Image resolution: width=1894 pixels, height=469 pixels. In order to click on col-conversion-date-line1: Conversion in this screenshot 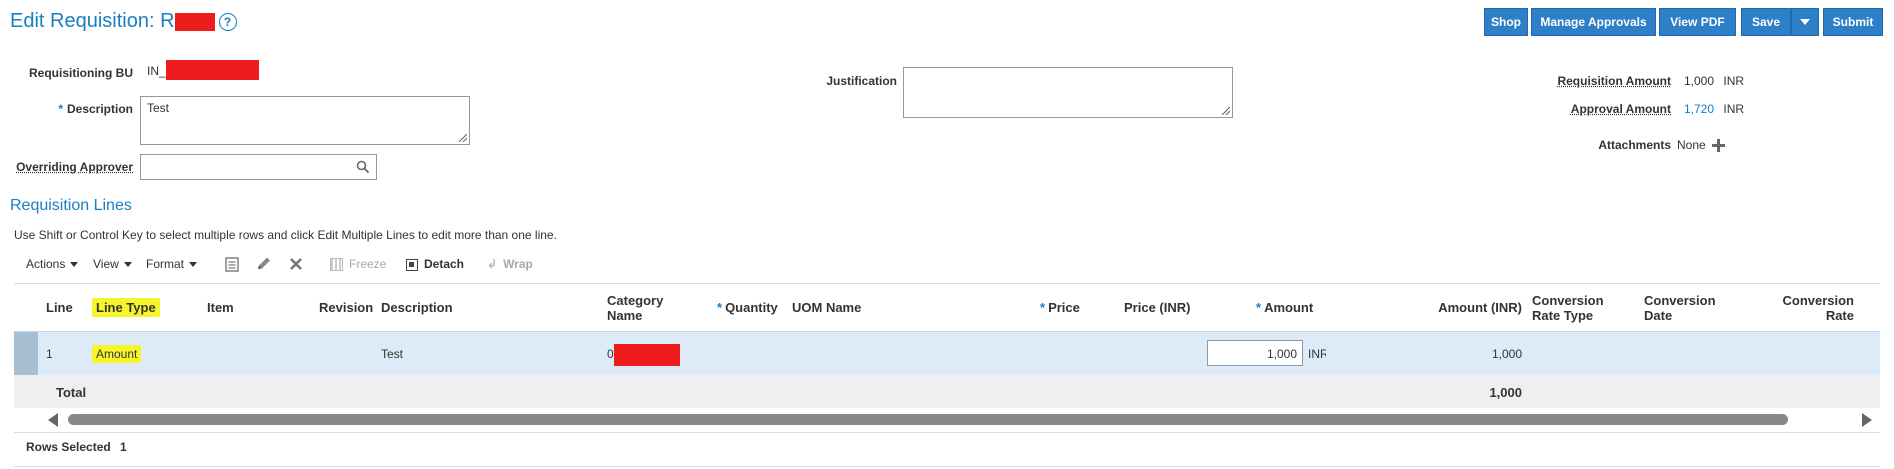, I will do `click(1680, 300)`.